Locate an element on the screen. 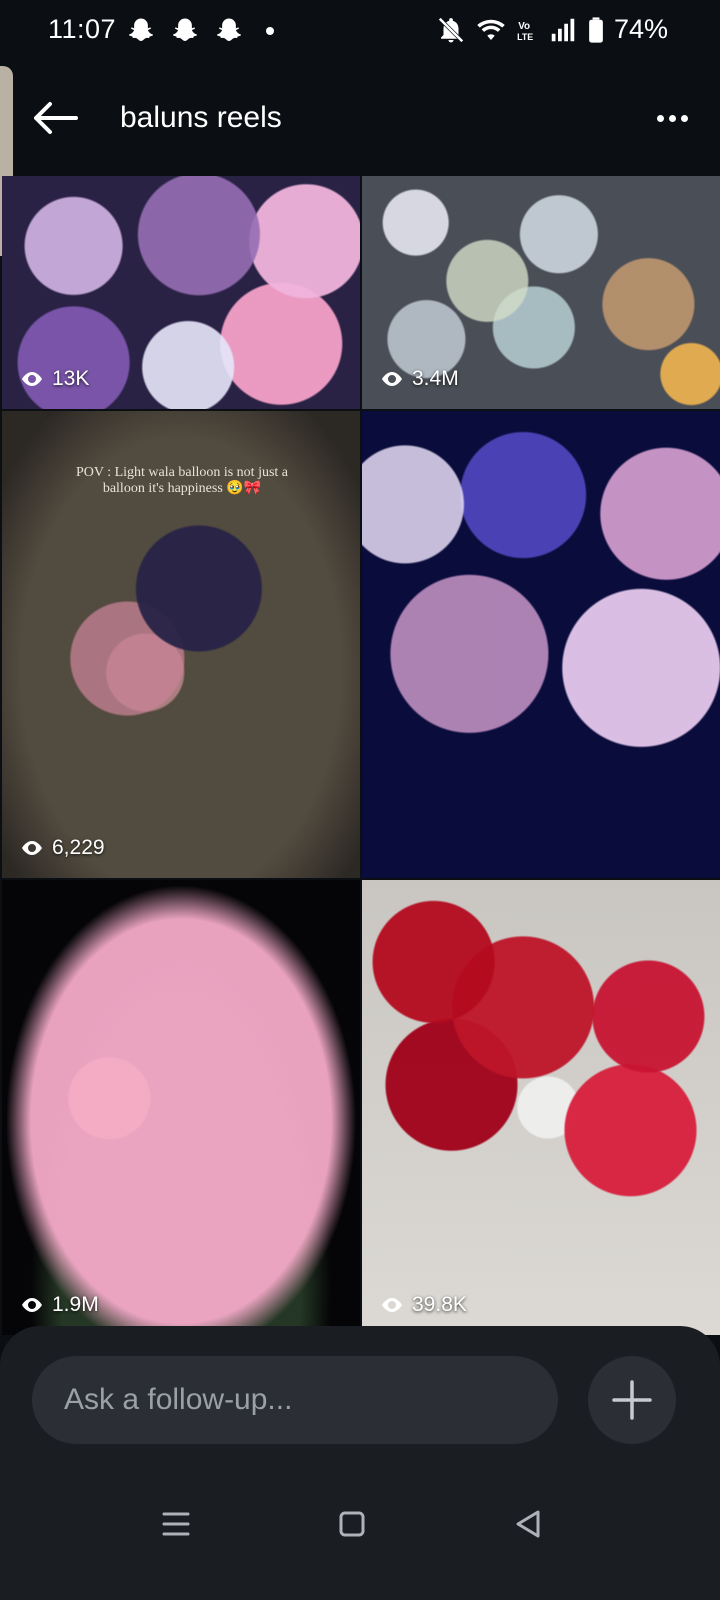  reel-thumbnail: 39.8K is located at coordinates (541, 1107).